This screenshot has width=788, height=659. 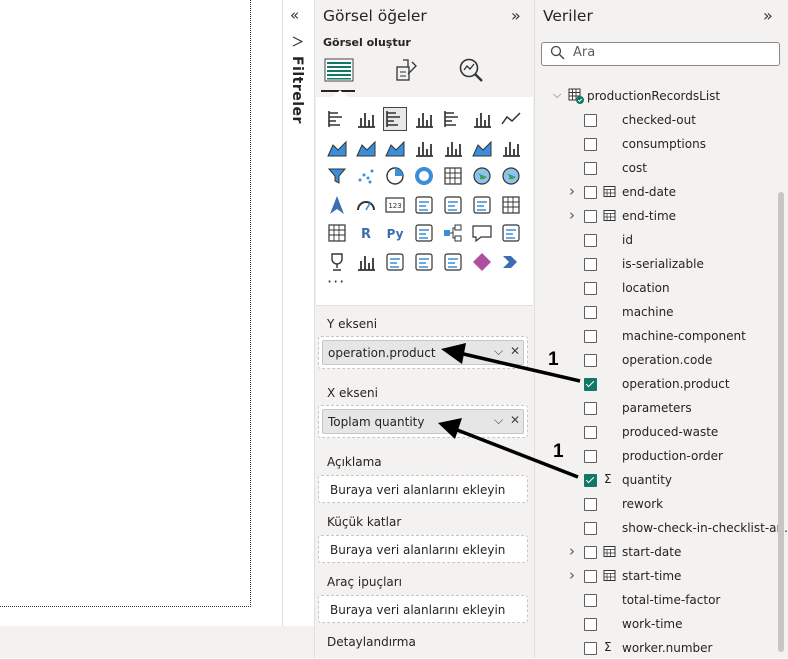 I want to click on annotation-arrows, so click(x=509, y=411).